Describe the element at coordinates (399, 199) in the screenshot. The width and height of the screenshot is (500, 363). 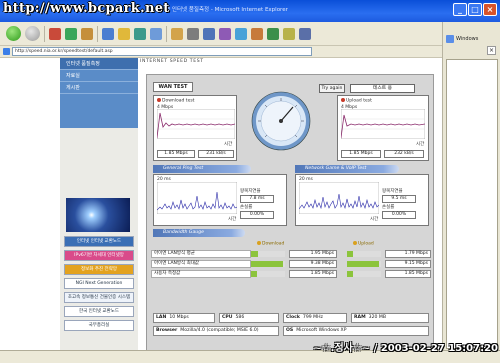
I see `game-latency-value: 9.5 ms` at that location.